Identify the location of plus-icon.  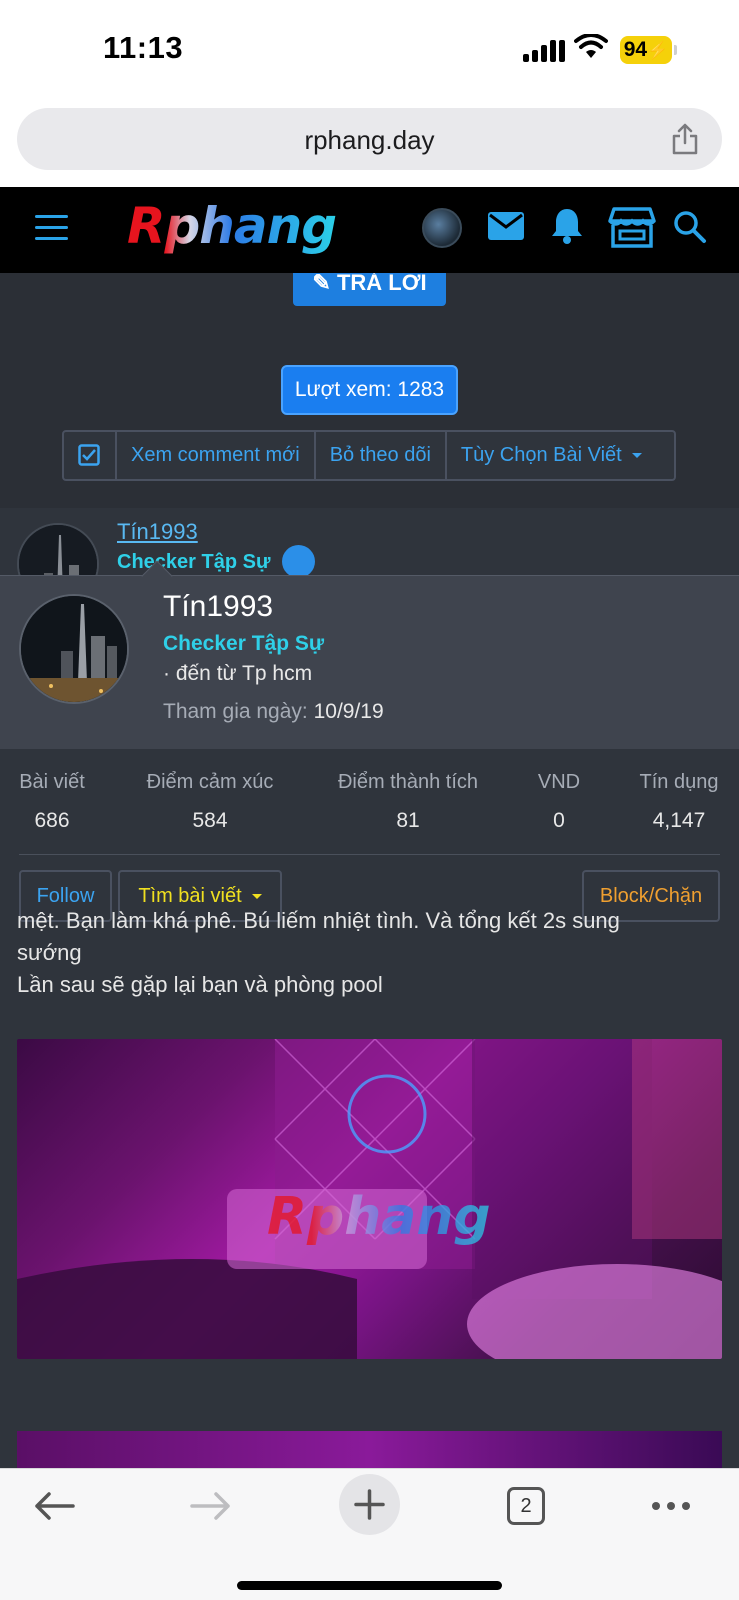
(369, 1504).